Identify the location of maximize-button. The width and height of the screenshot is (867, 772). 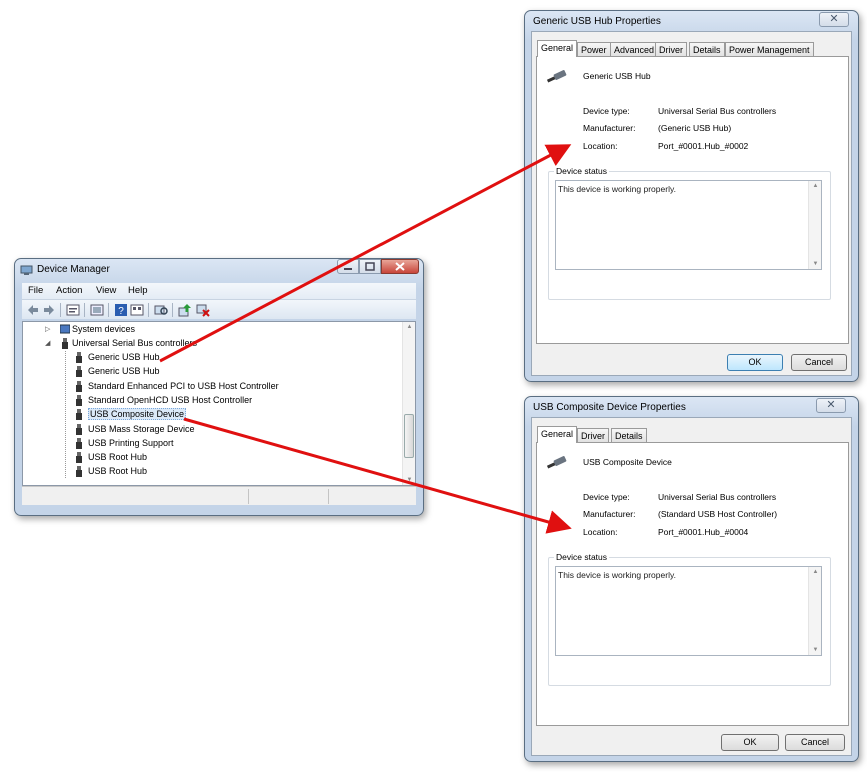
(370, 266).